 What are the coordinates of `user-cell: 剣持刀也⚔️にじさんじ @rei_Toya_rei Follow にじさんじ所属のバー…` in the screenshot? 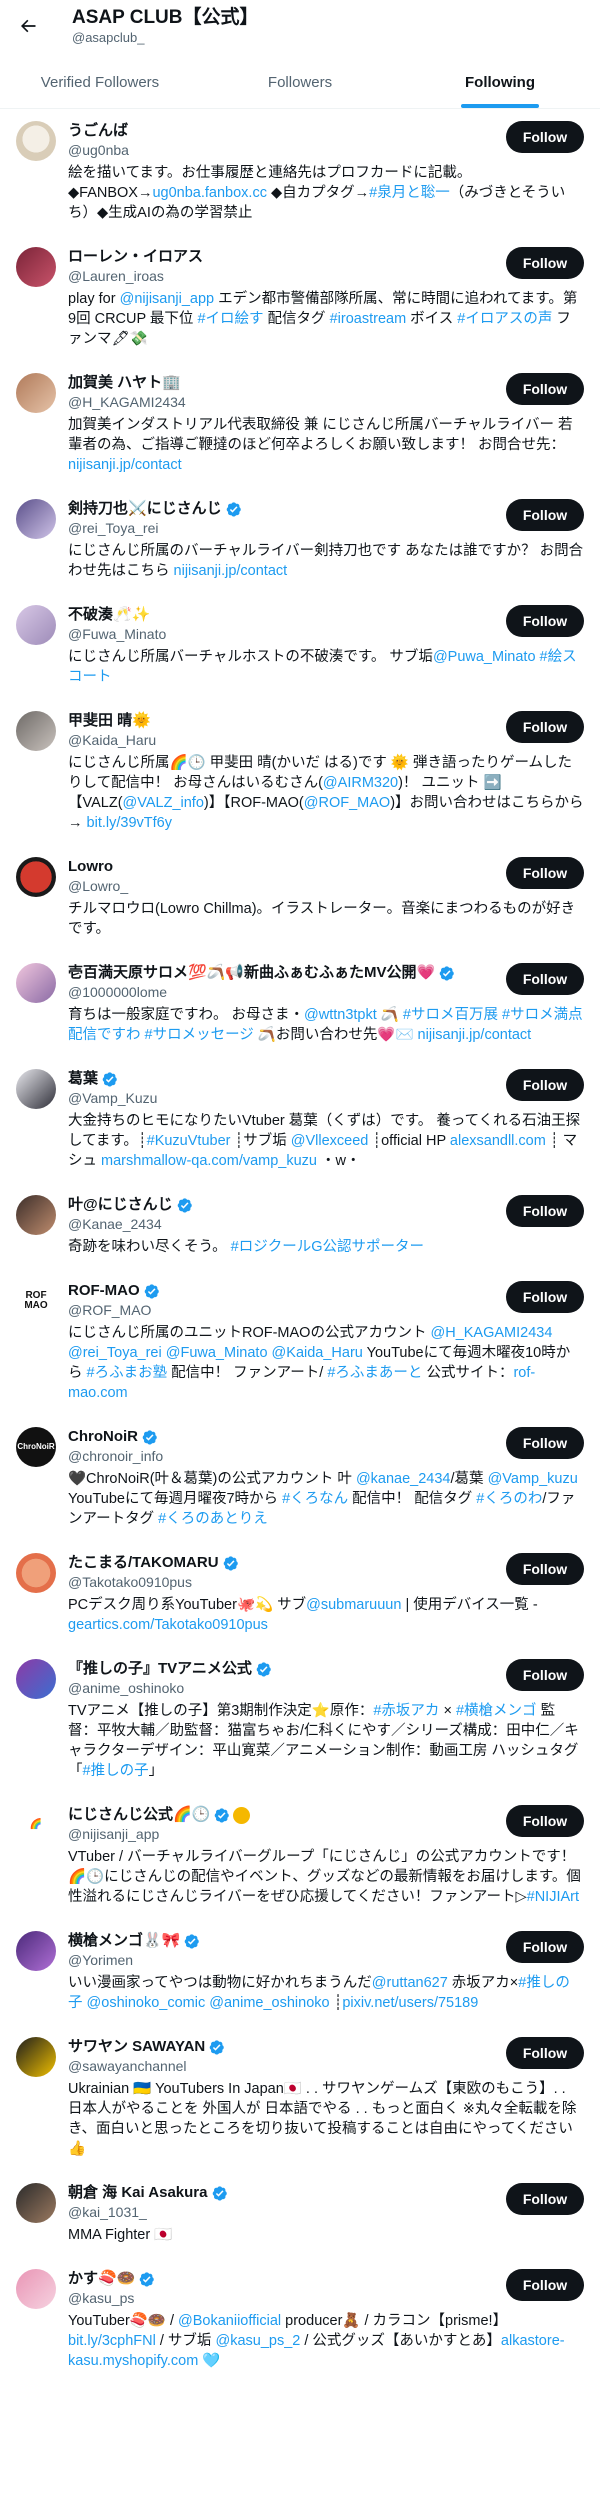 It's located at (300, 540).